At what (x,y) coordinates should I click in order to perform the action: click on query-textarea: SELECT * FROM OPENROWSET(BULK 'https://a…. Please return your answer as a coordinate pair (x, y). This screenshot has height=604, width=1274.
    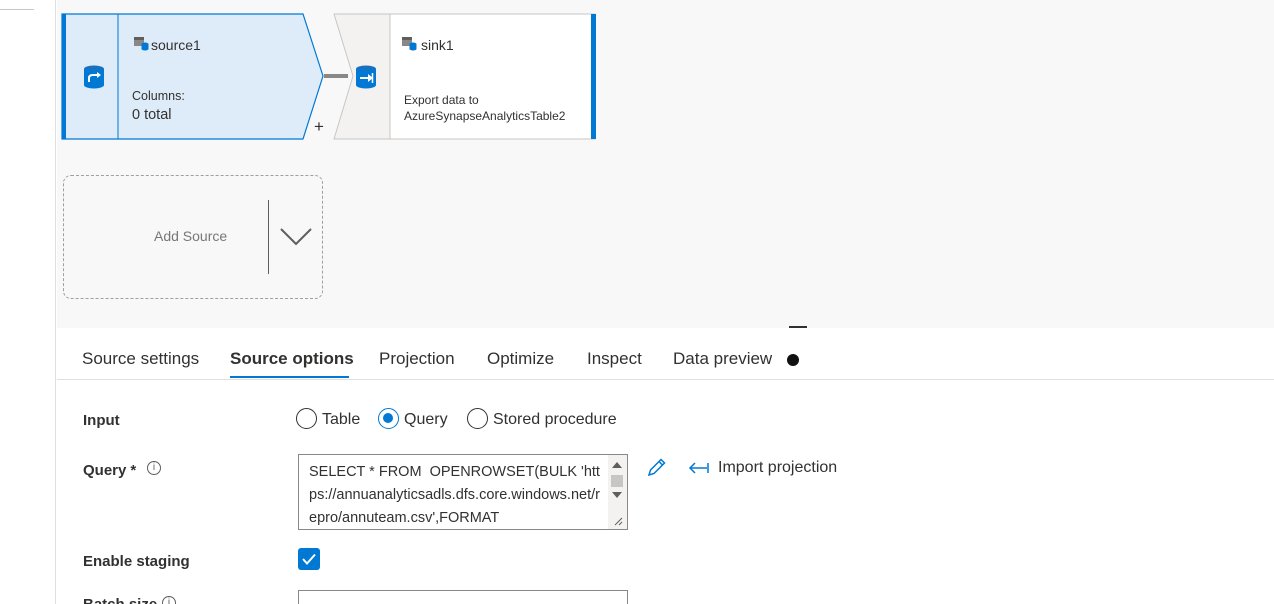
    Looking at the image, I should click on (463, 492).